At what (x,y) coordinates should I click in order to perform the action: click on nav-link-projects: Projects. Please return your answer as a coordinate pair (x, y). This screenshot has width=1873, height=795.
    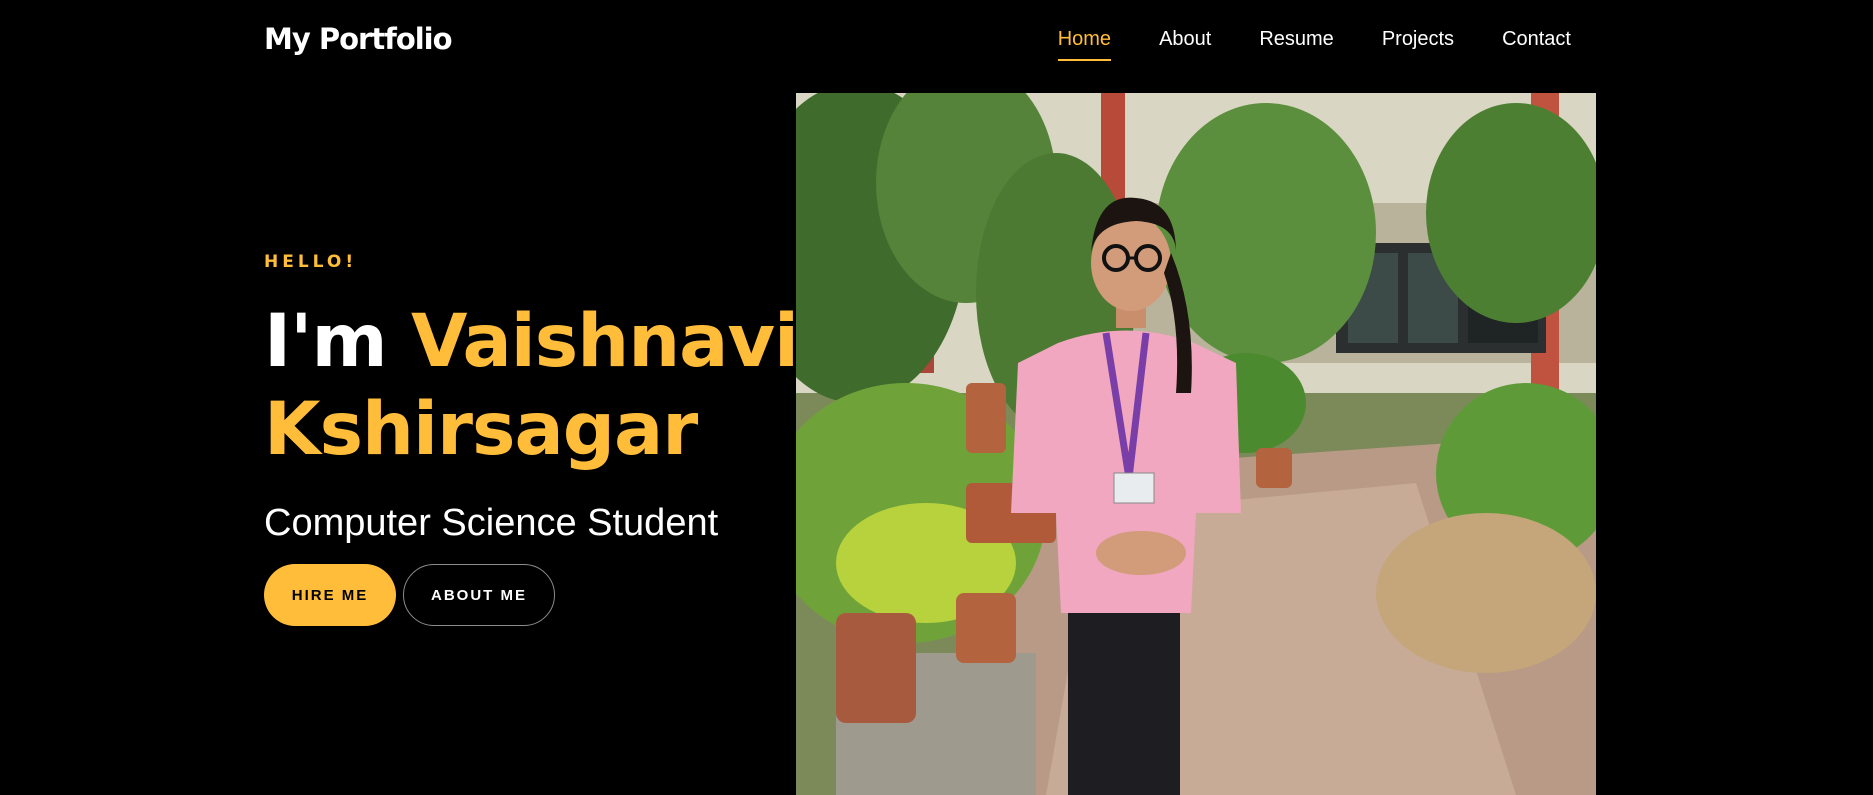
    Looking at the image, I should click on (1418, 44).